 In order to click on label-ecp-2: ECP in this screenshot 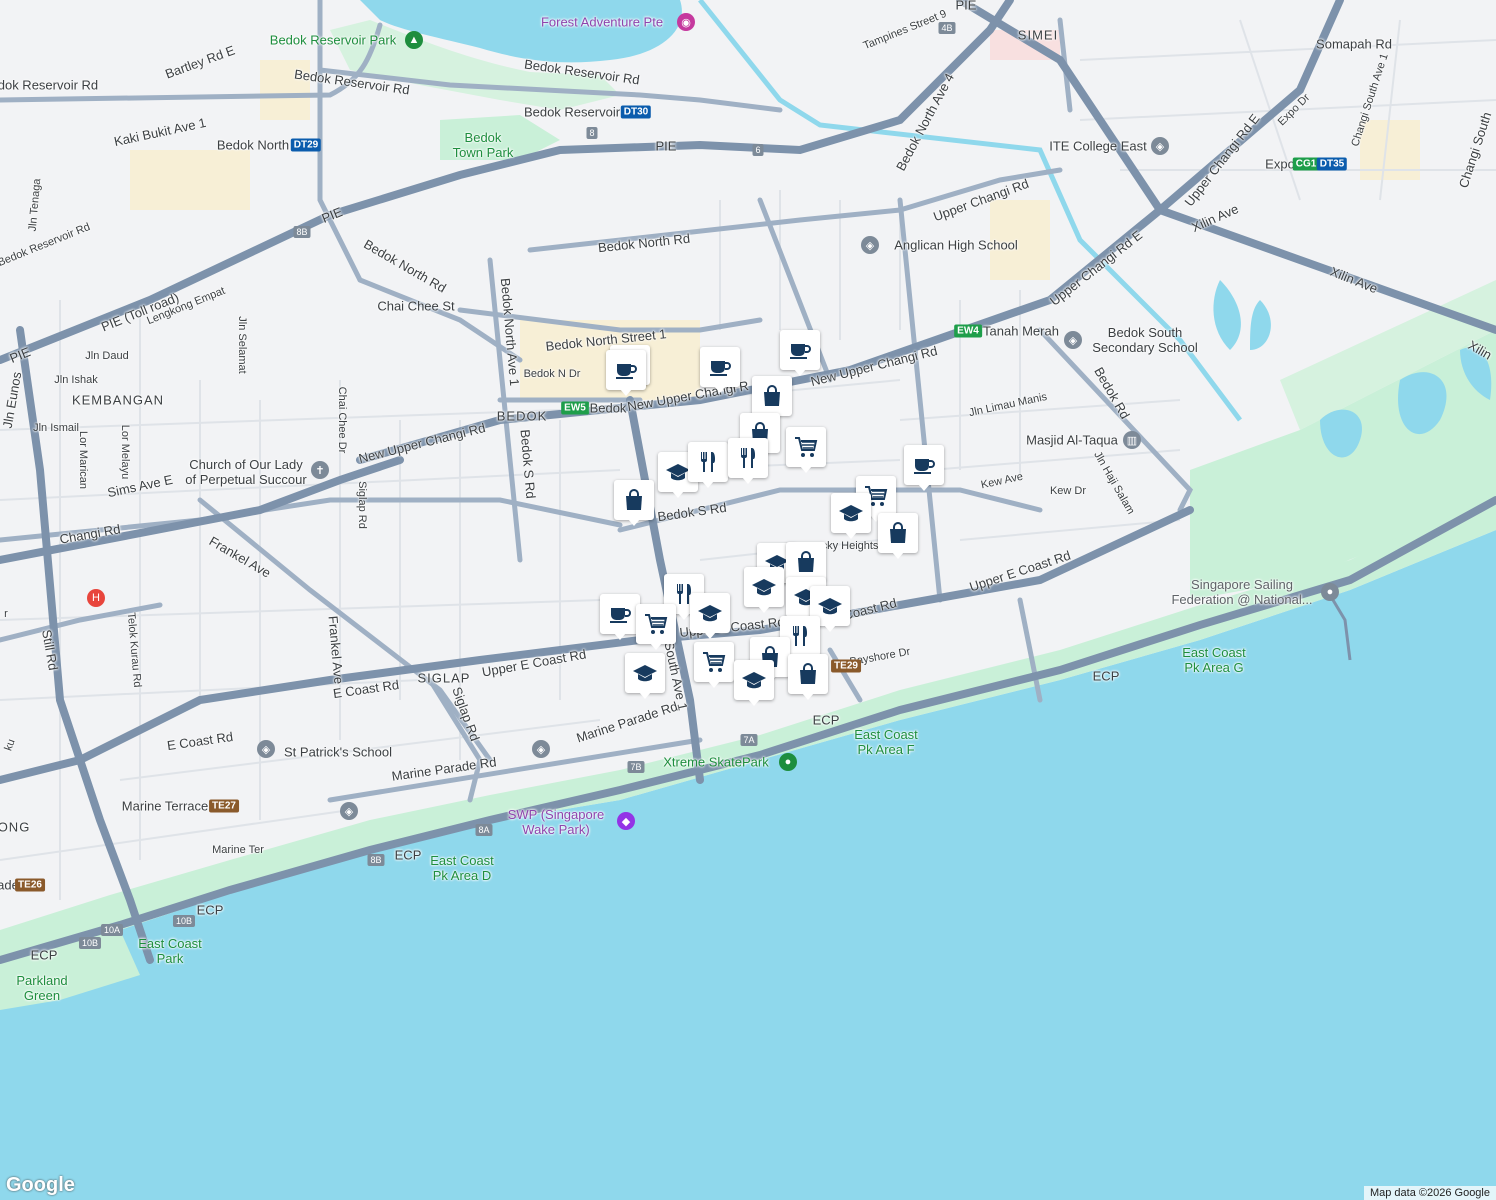, I will do `click(826, 720)`.